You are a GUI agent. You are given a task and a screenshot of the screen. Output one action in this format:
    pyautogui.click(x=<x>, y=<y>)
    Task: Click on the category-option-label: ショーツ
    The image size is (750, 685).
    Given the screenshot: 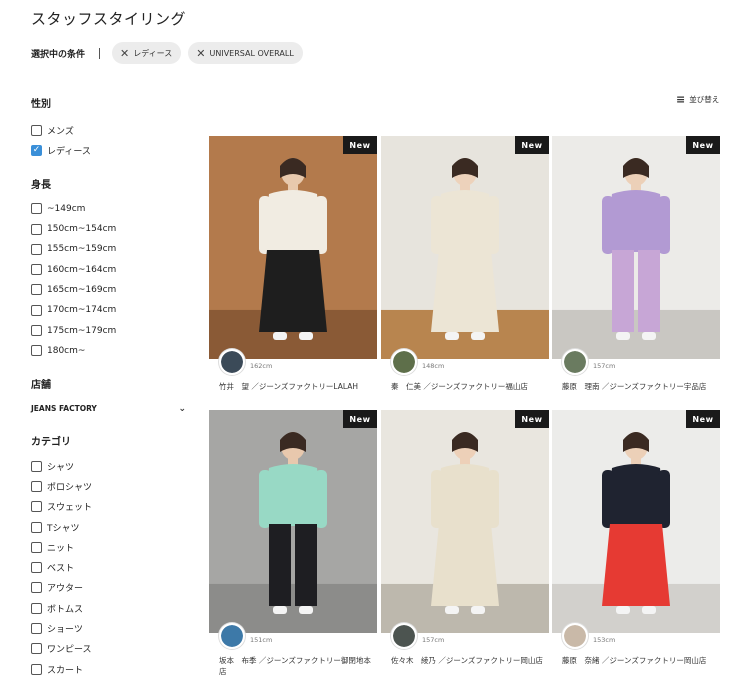 What is the action you would take?
    pyautogui.click(x=65, y=629)
    